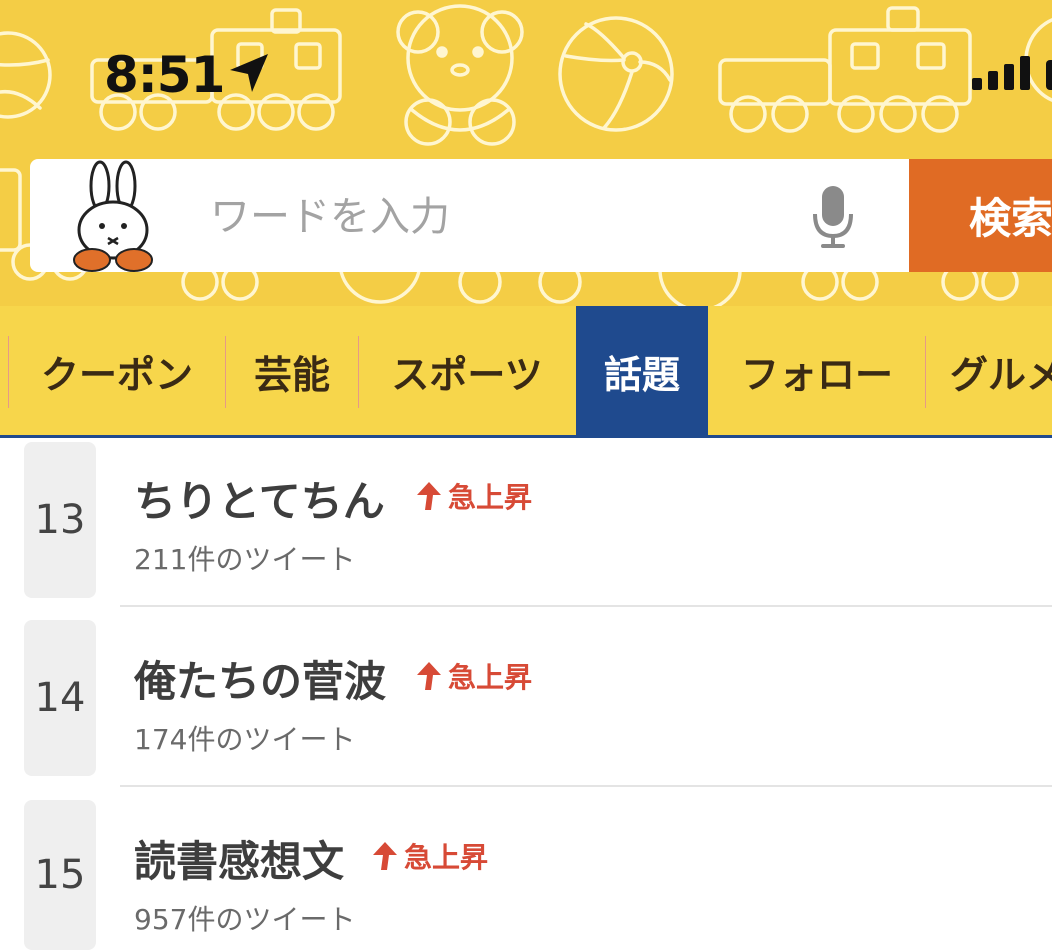  What do you see at coordinates (245, 919) in the screenshot?
I see `tweet-count: 957件のツイート` at bounding box center [245, 919].